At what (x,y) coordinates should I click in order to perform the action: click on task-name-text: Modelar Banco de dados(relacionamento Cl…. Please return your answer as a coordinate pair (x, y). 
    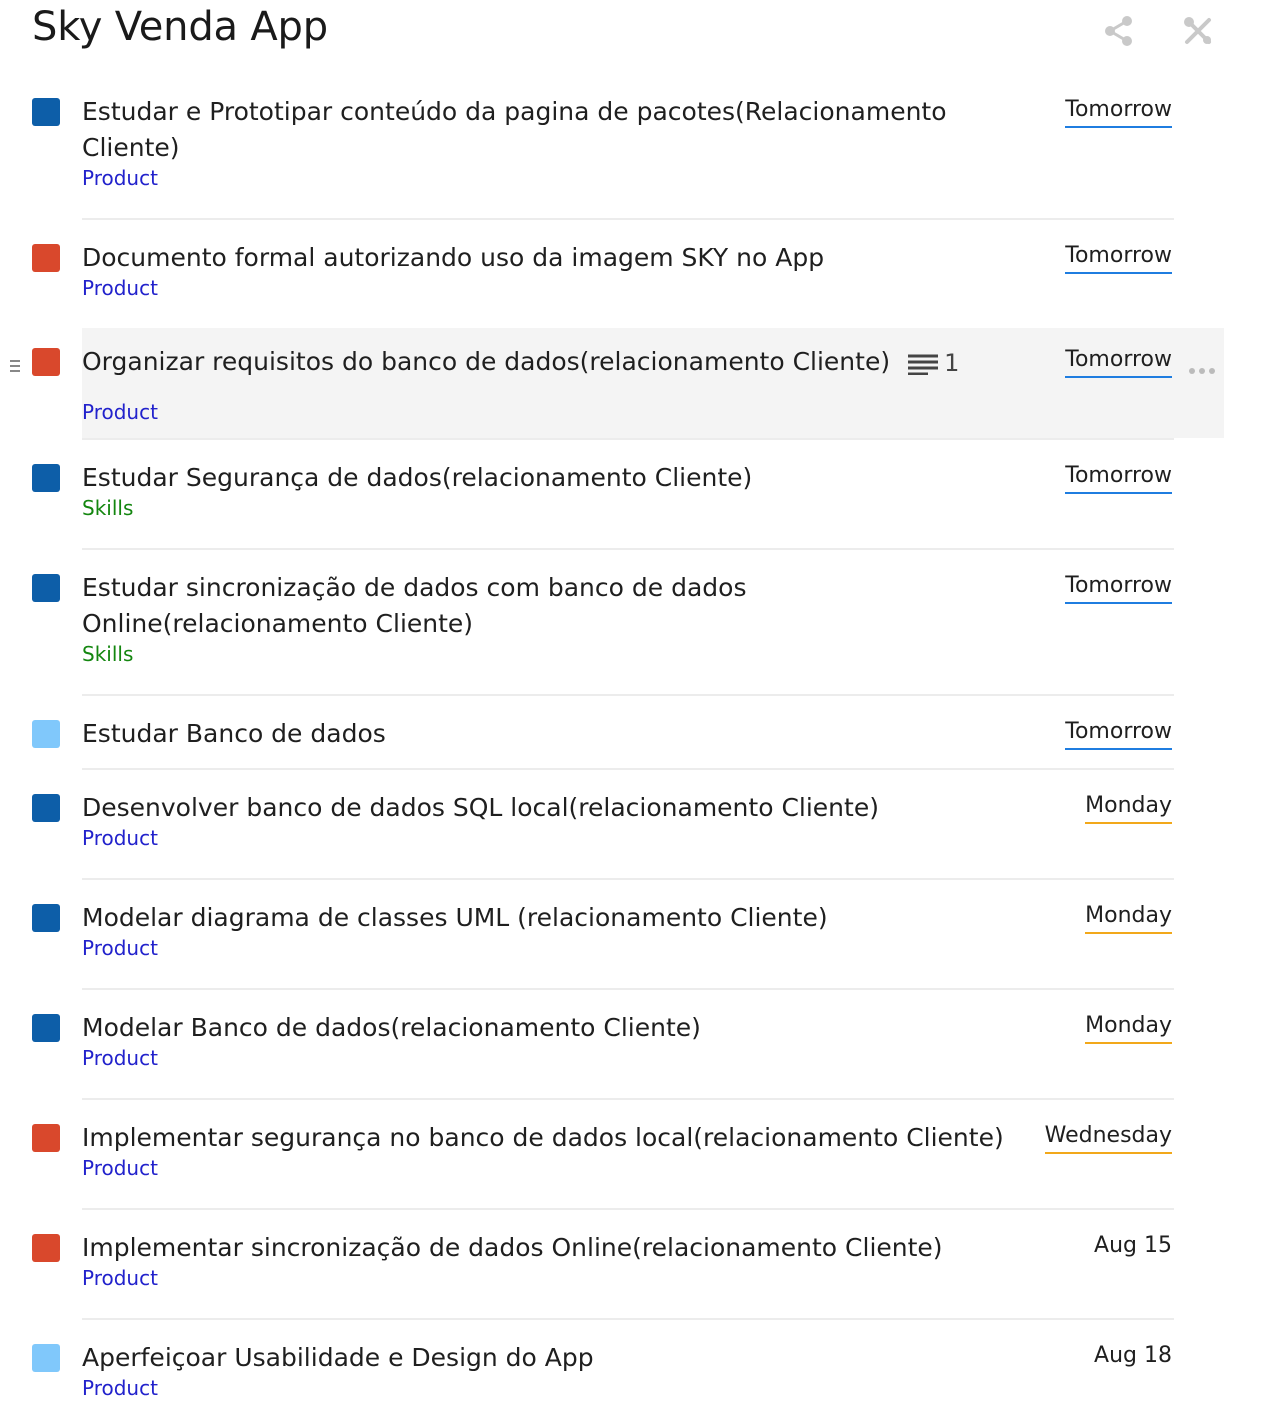
    Looking at the image, I should click on (391, 1027).